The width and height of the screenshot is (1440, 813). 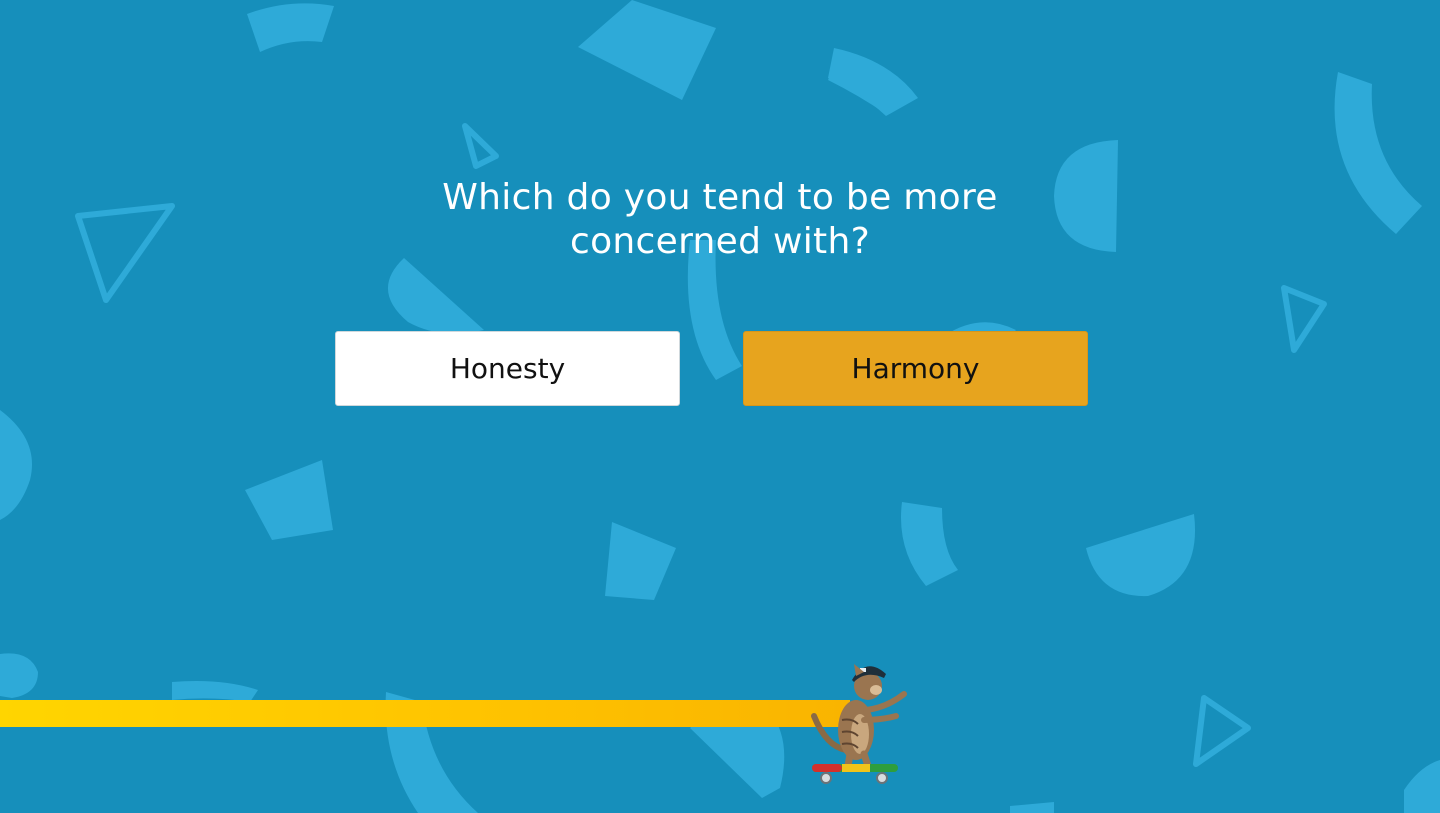 I want to click on progress-bar, so click(x=720, y=713).